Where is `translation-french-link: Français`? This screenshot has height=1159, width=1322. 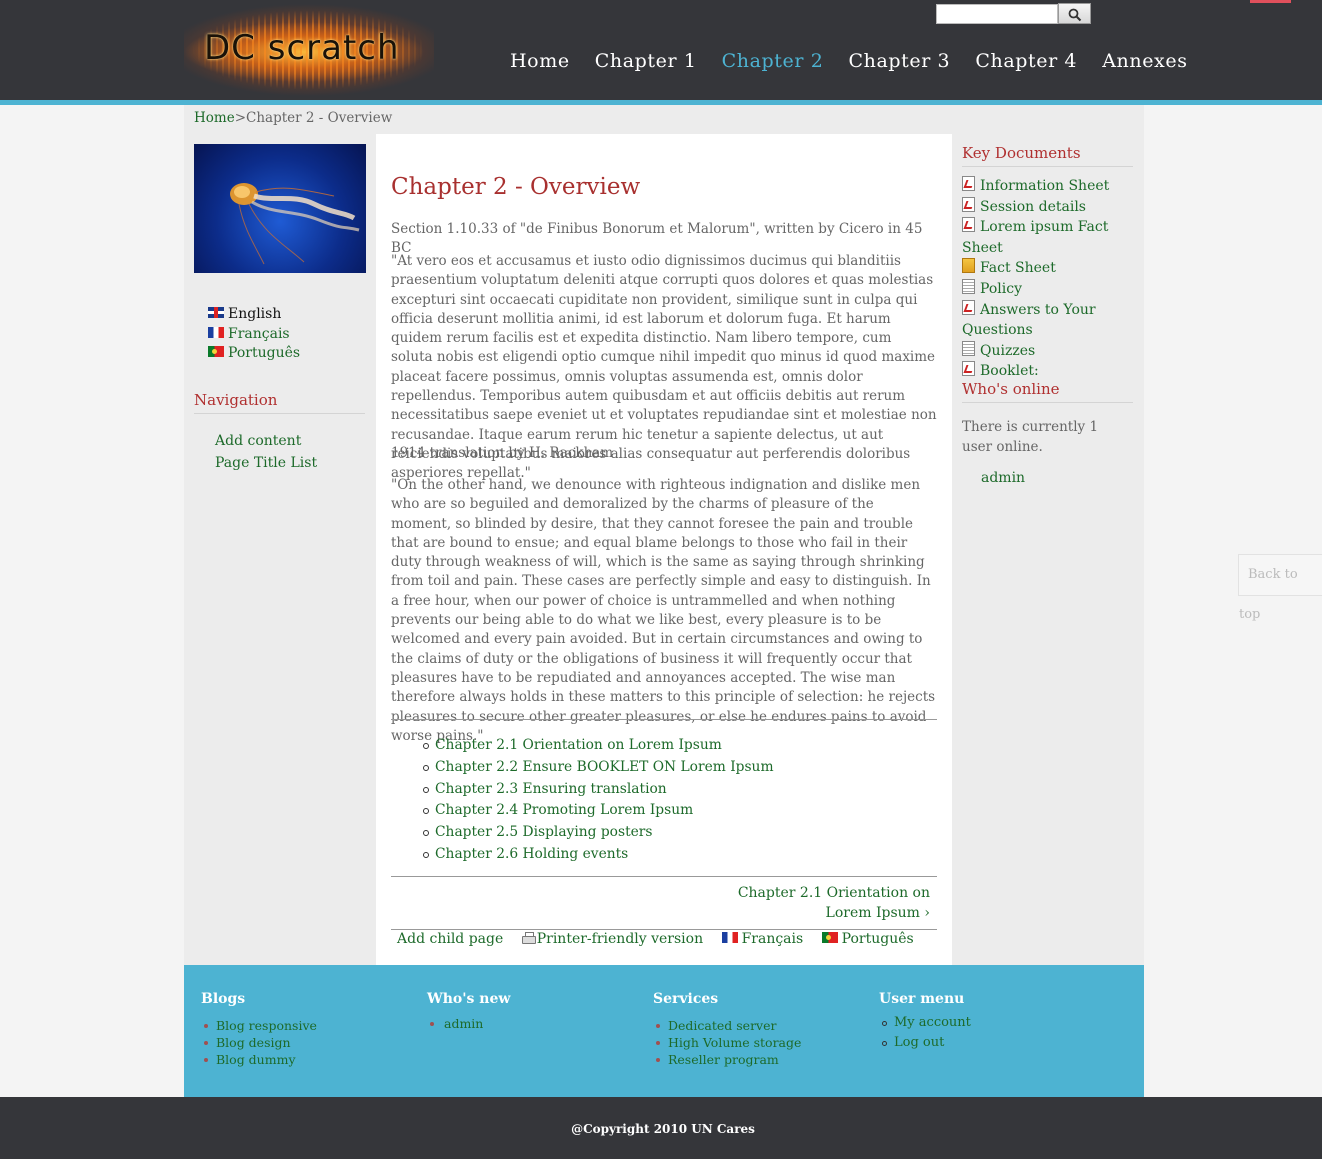 translation-french-link: Français is located at coordinates (762, 939).